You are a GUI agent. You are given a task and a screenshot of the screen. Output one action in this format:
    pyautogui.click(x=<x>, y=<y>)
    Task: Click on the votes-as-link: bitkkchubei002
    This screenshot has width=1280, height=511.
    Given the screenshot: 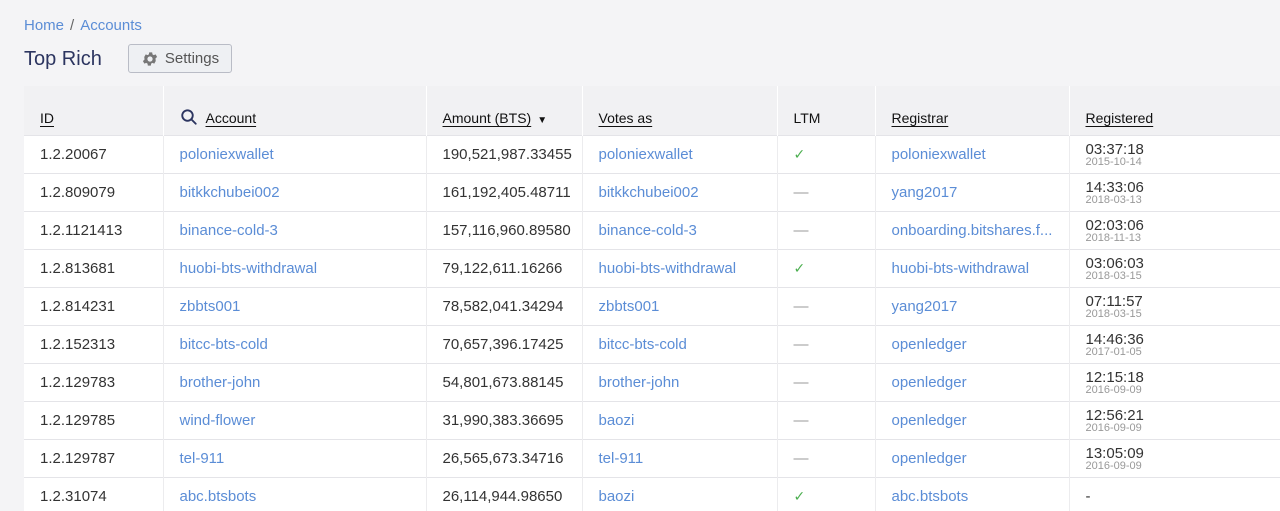 What is the action you would take?
    pyautogui.click(x=680, y=192)
    